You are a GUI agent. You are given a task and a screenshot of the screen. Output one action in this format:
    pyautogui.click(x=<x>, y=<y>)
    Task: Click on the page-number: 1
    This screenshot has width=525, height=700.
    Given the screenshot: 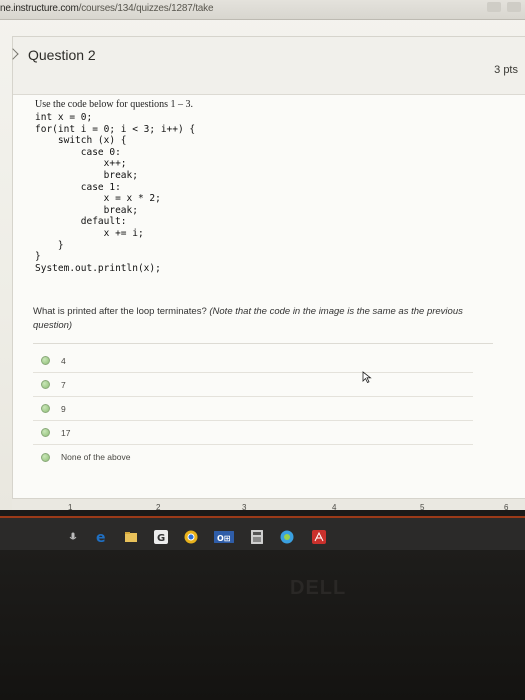 What is the action you would take?
    pyautogui.click(x=70, y=506)
    